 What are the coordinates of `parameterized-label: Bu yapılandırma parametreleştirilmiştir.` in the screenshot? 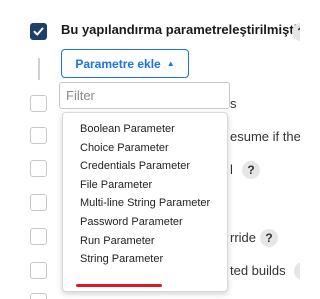 It's located at (180, 29).